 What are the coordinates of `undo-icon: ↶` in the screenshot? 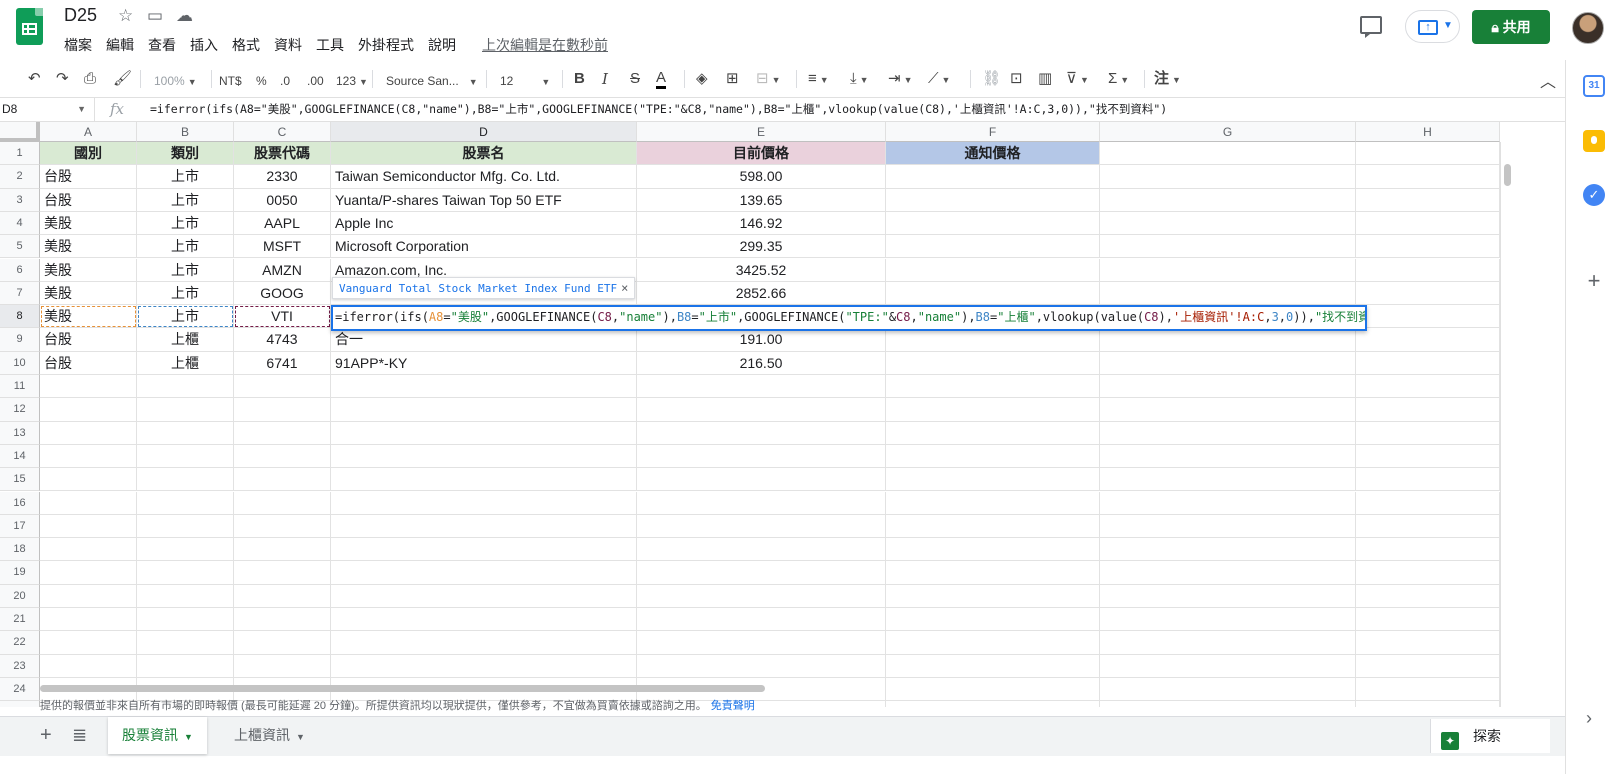 It's located at (34, 79).